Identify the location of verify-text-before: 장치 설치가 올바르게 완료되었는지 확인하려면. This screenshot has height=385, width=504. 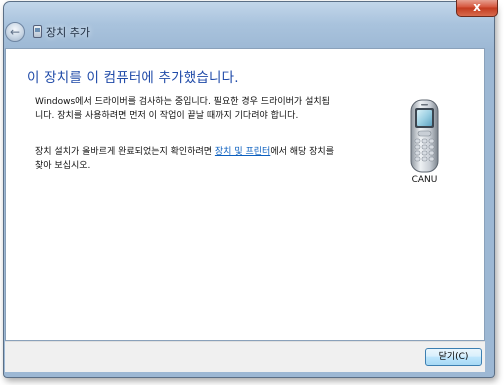
(125, 152).